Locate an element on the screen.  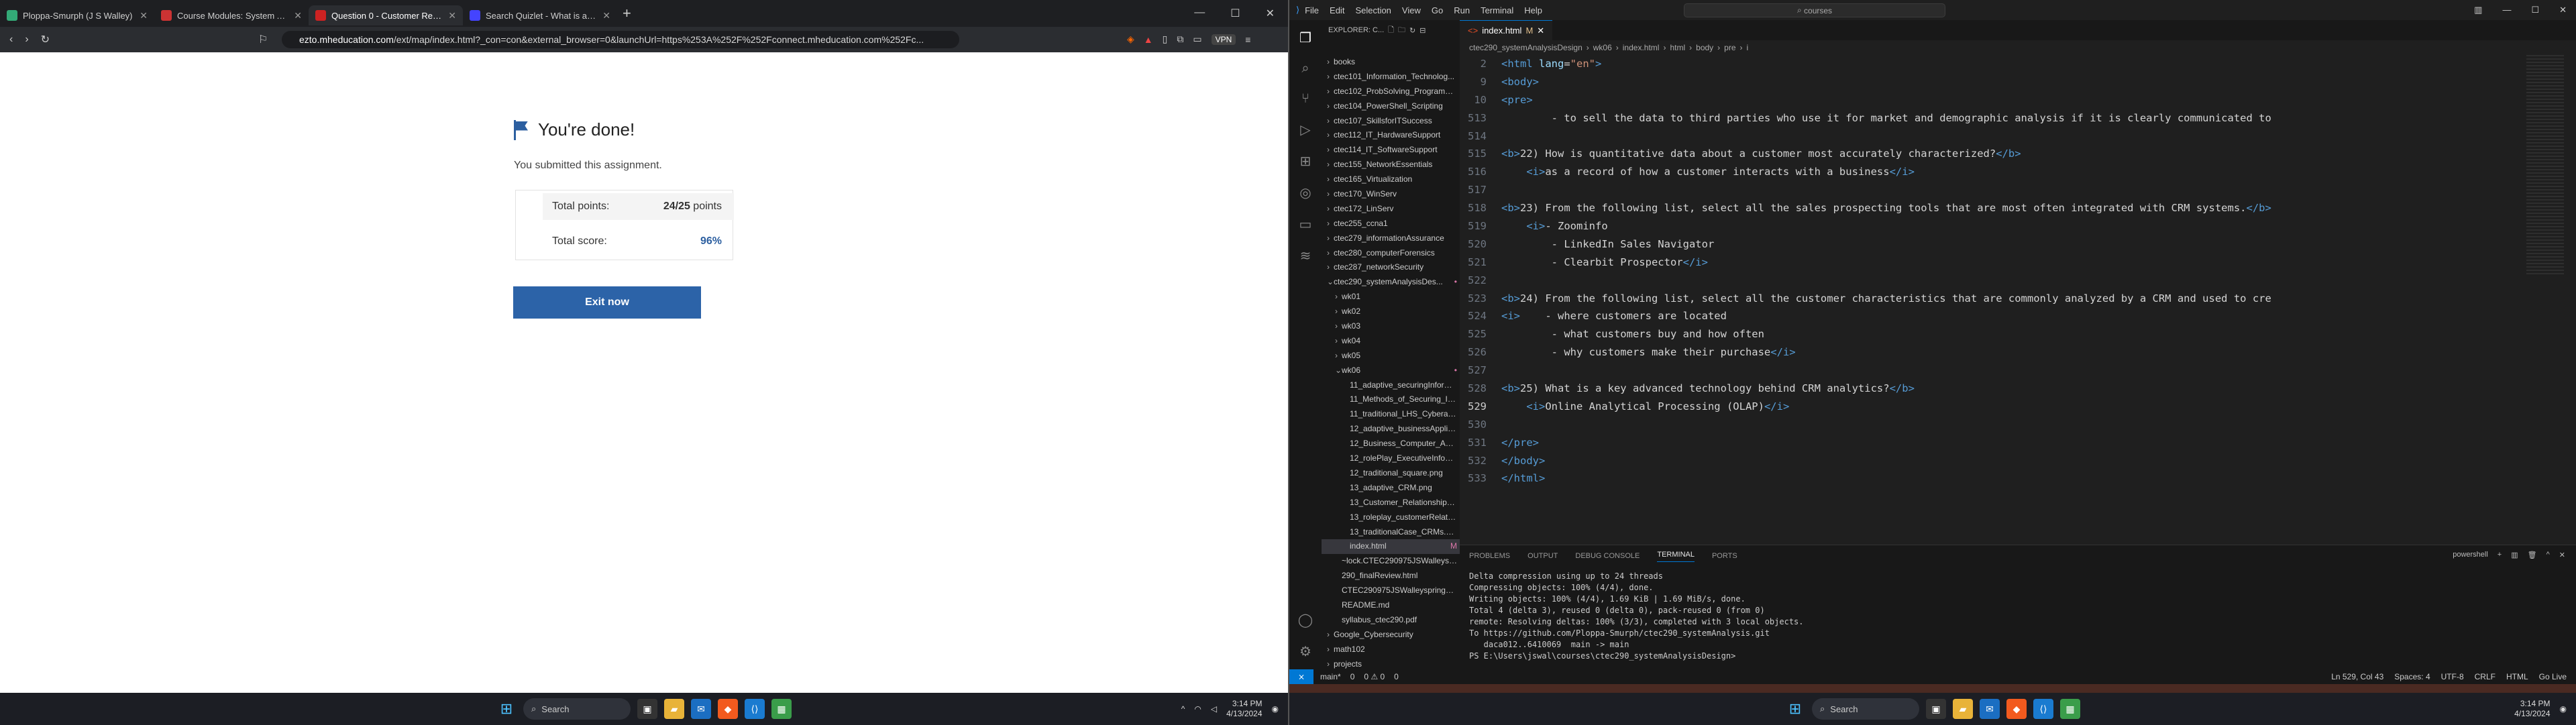
chevron-up-icon: ^ is located at coordinates (2548, 555).